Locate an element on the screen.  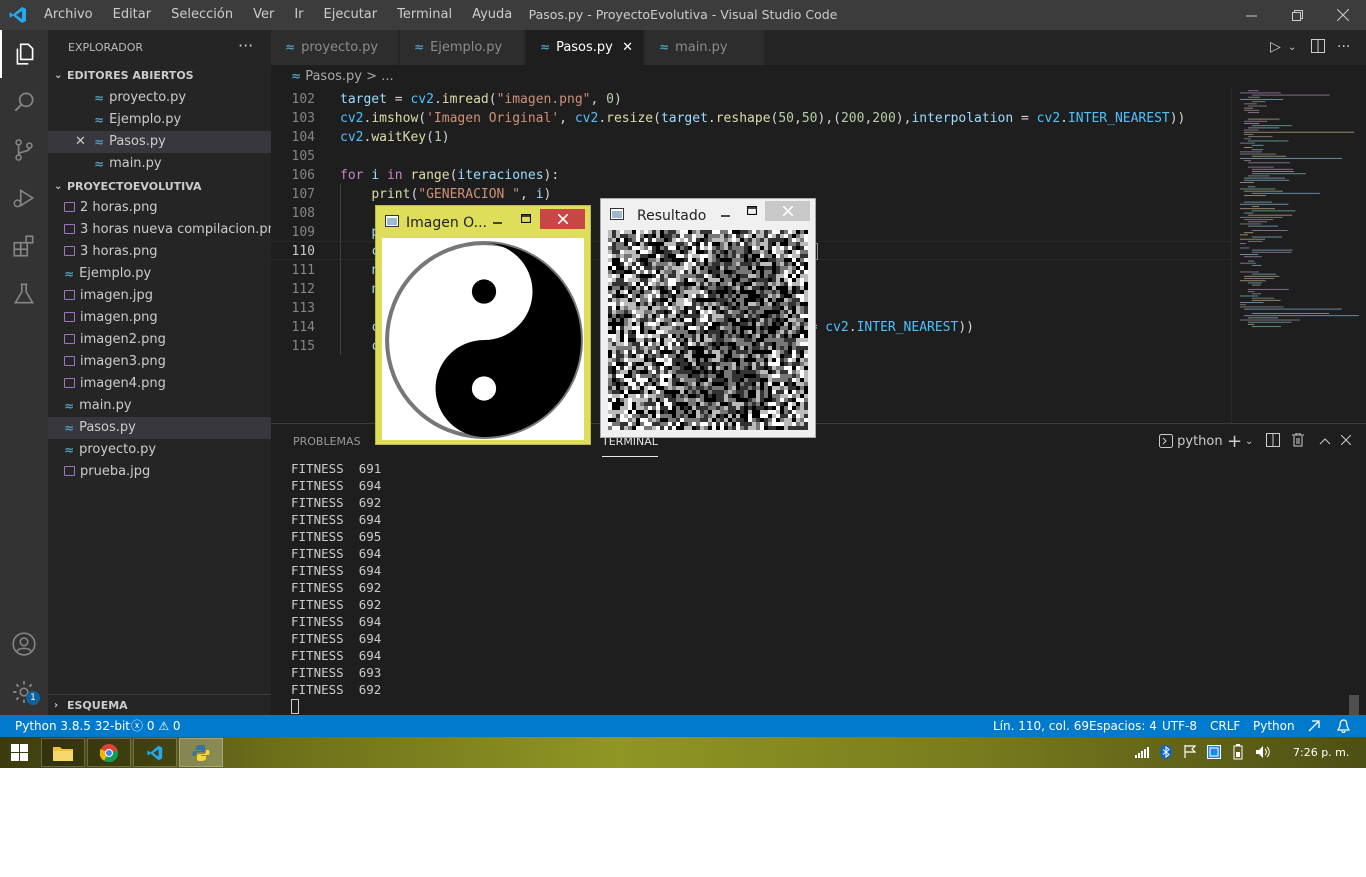
close-panel-icon is located at coordinates (1346, 441).